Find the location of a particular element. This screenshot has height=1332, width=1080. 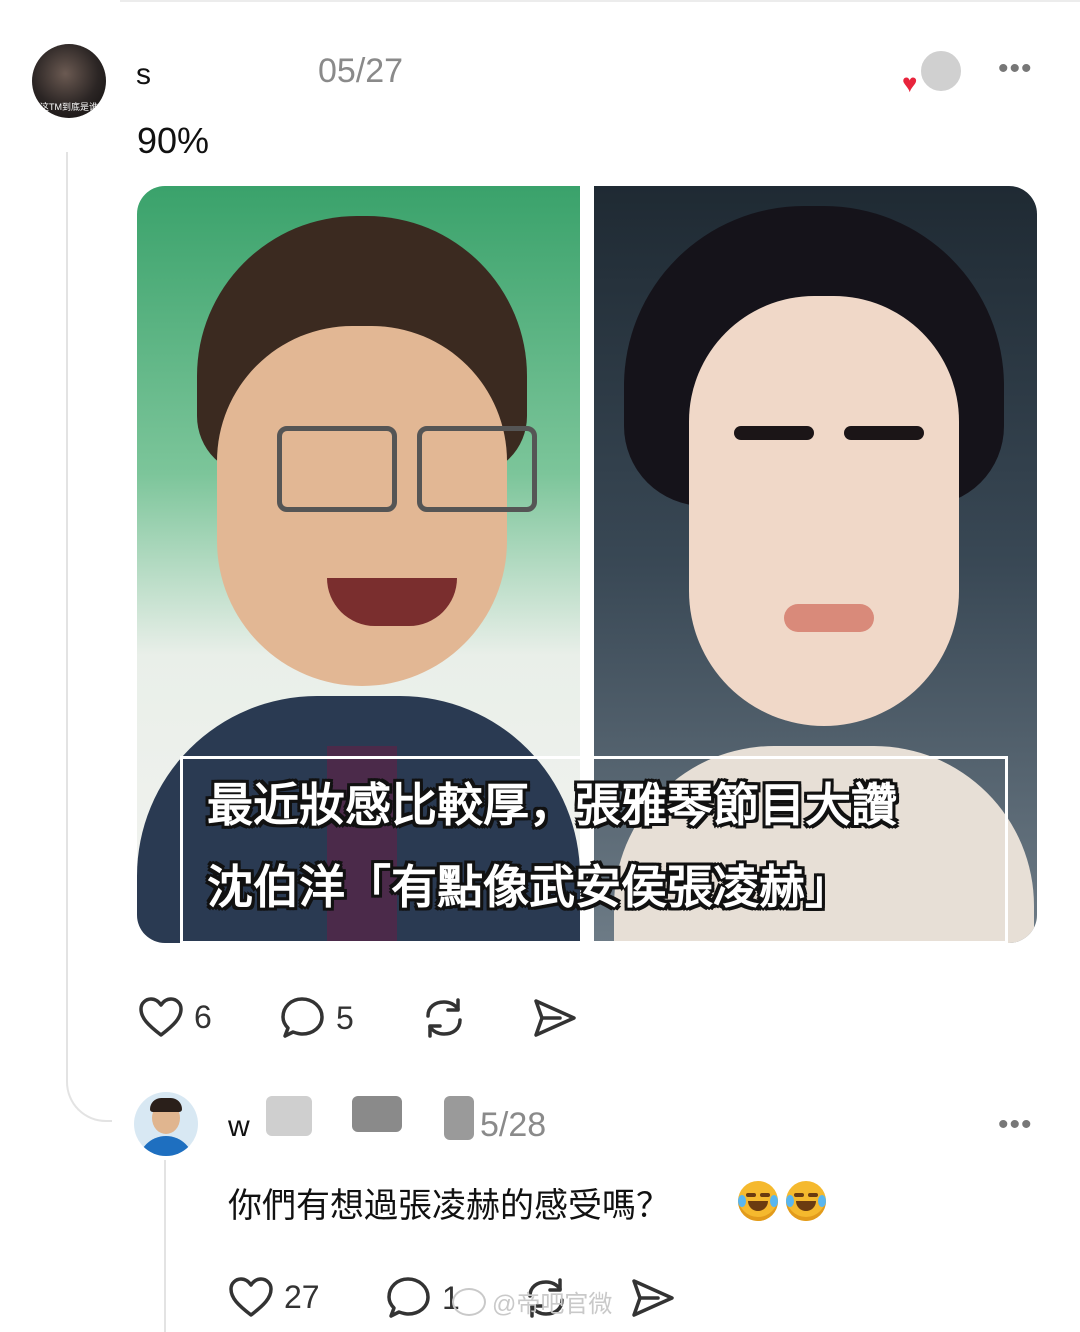

watermark-text: @帝吧官微 is located at coordinates (552, 1304).